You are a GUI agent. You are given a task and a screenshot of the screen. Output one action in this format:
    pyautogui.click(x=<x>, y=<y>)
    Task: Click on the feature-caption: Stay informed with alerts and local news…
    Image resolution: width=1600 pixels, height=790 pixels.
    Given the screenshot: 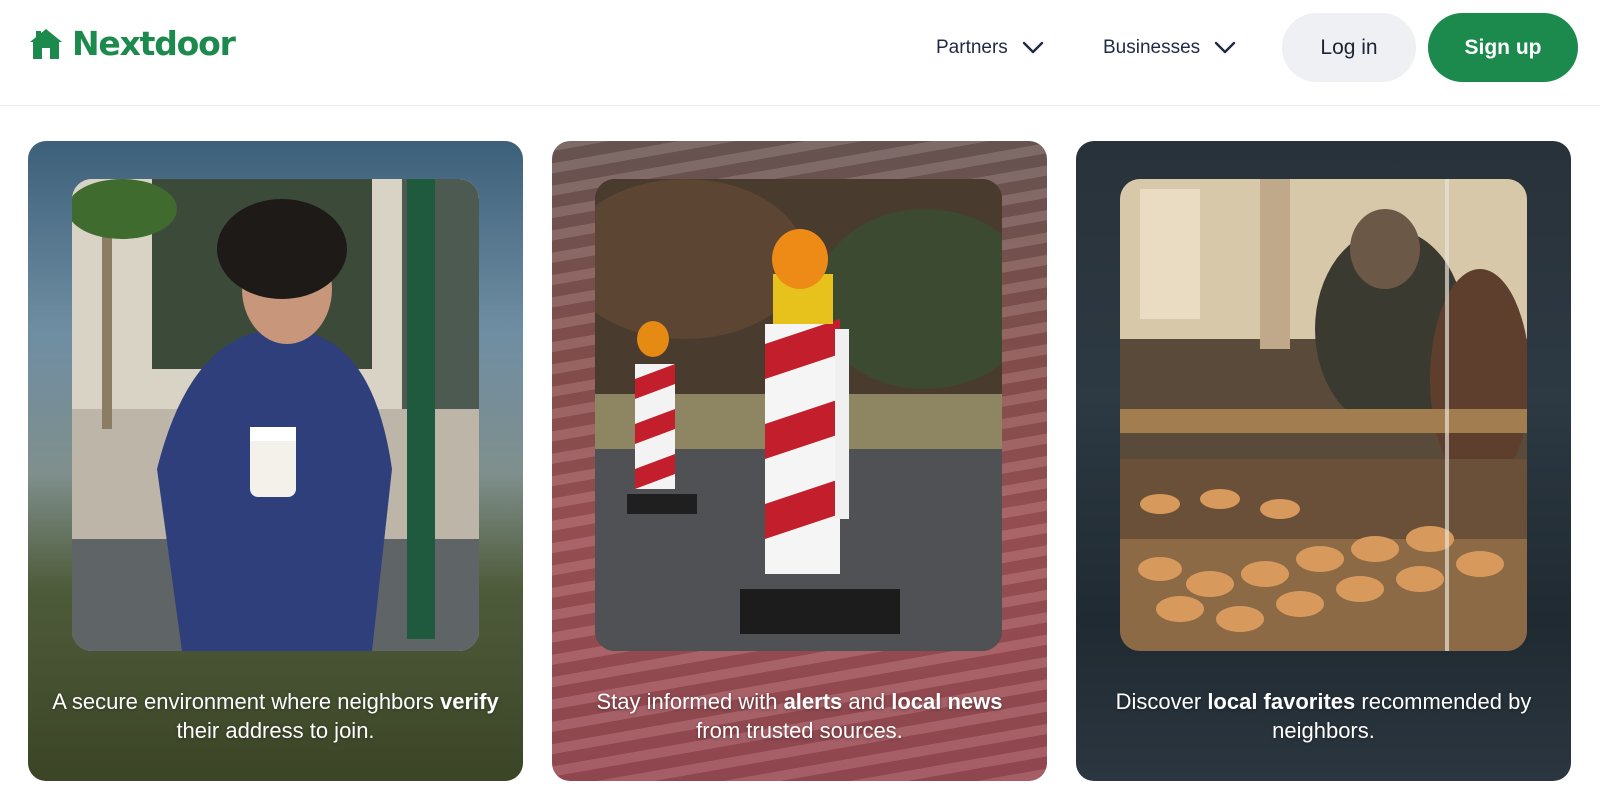 What is the action you would take?
    pyautogui.click(x=799, y=716)
    